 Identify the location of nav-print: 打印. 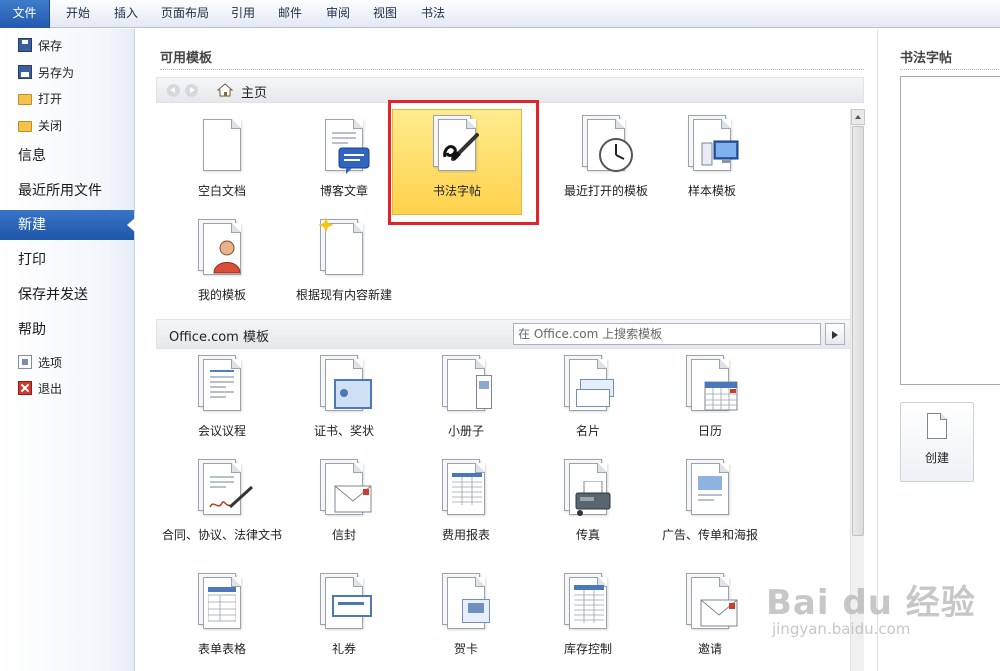
(67, 260).